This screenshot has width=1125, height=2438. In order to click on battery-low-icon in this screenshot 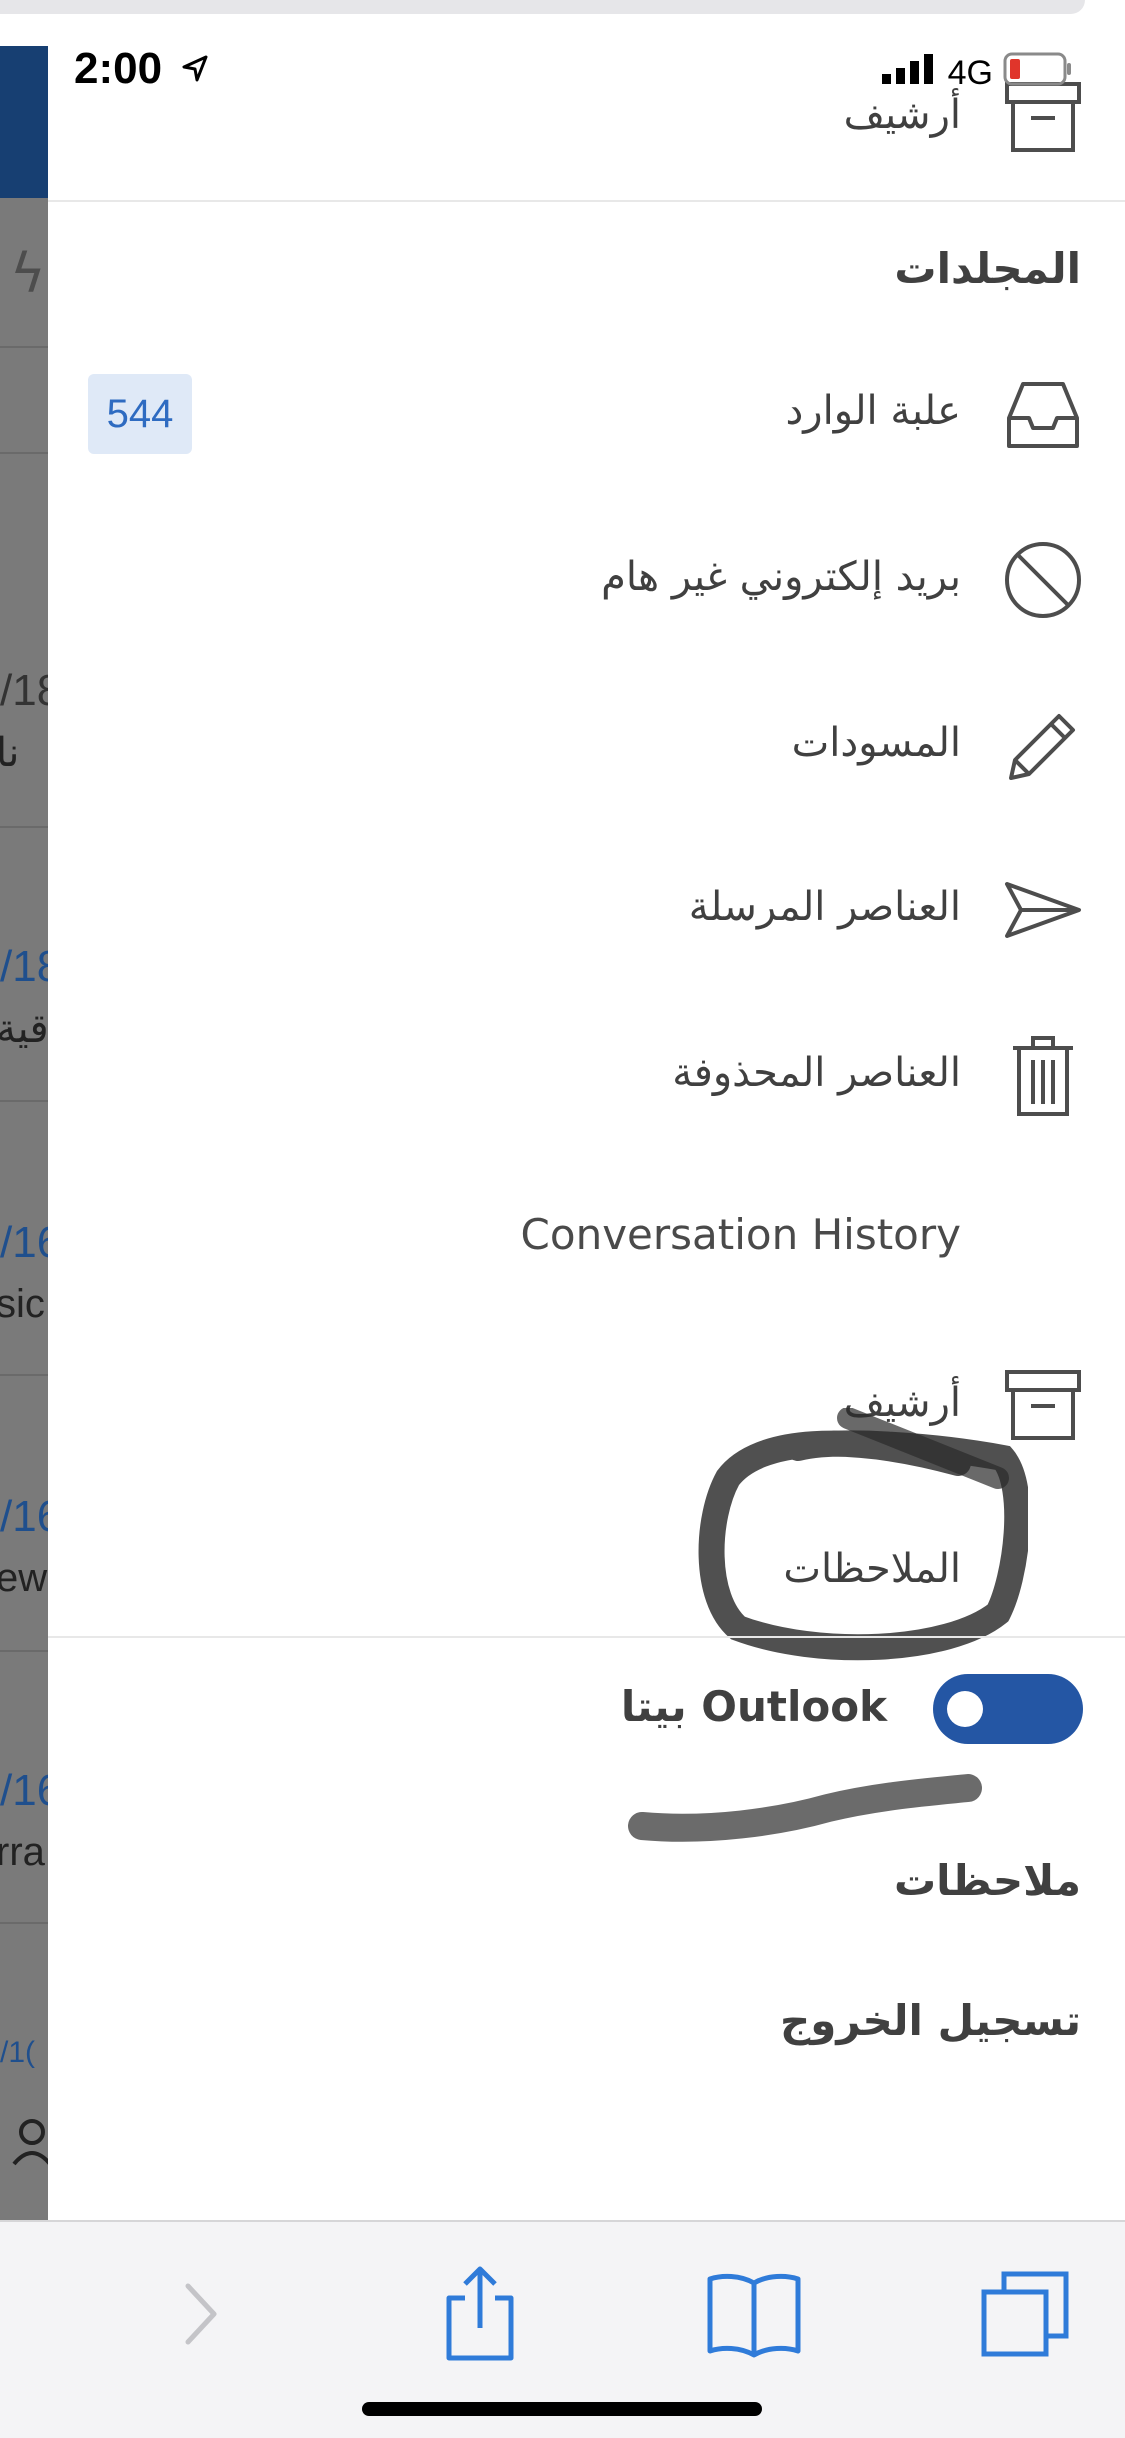, I will do `click(1038, 73)`.